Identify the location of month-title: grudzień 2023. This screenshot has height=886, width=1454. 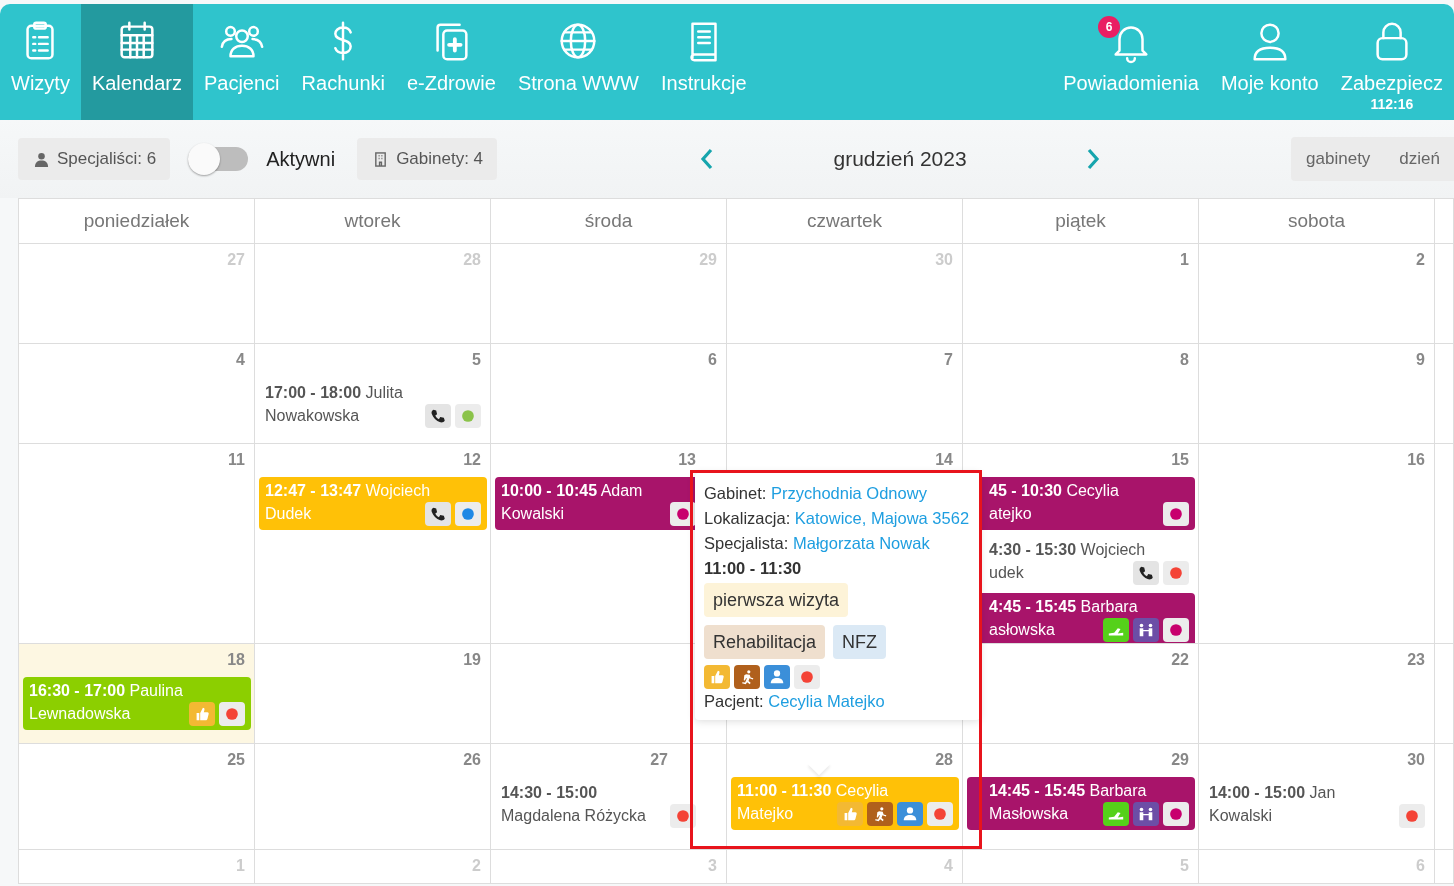
(900, 159).